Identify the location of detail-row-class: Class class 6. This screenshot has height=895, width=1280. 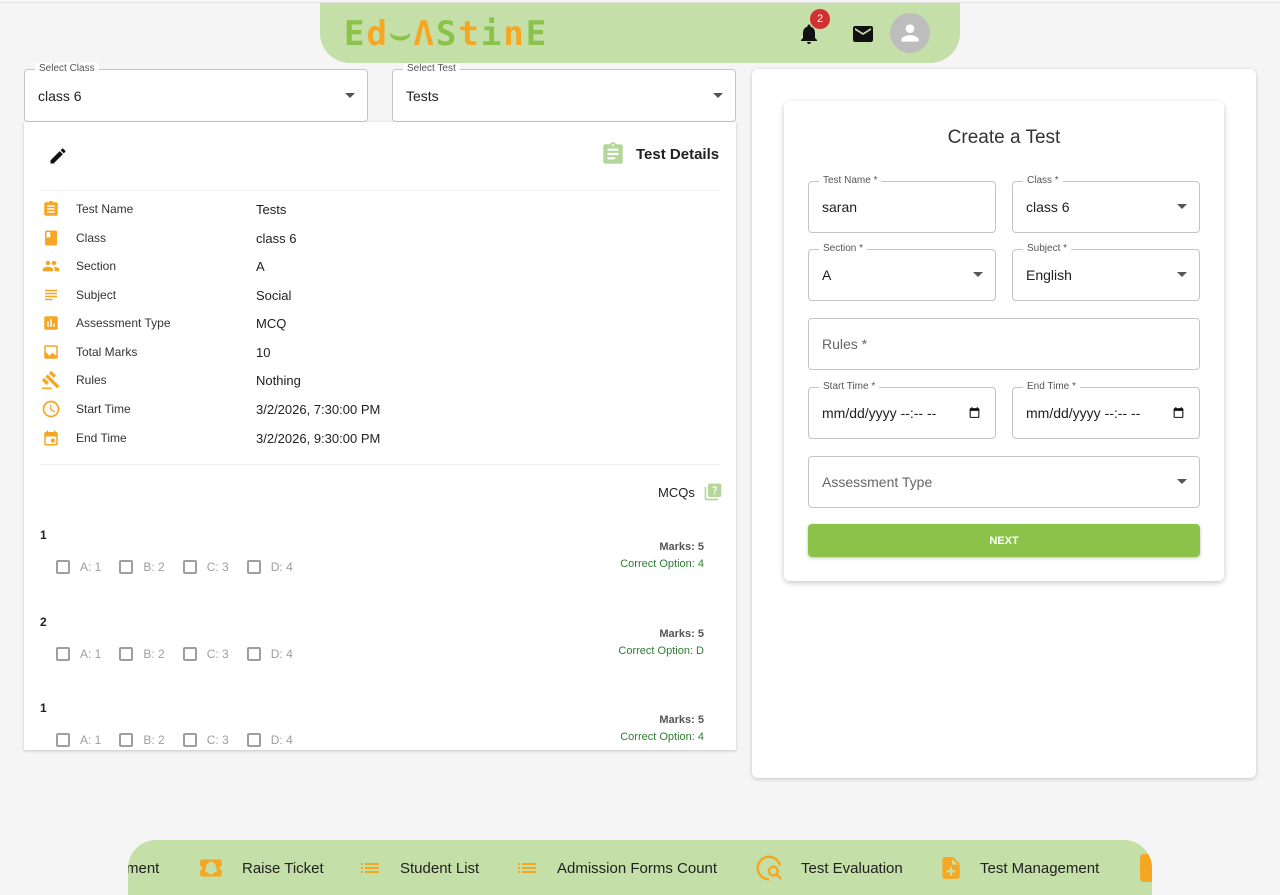
(168, 238).